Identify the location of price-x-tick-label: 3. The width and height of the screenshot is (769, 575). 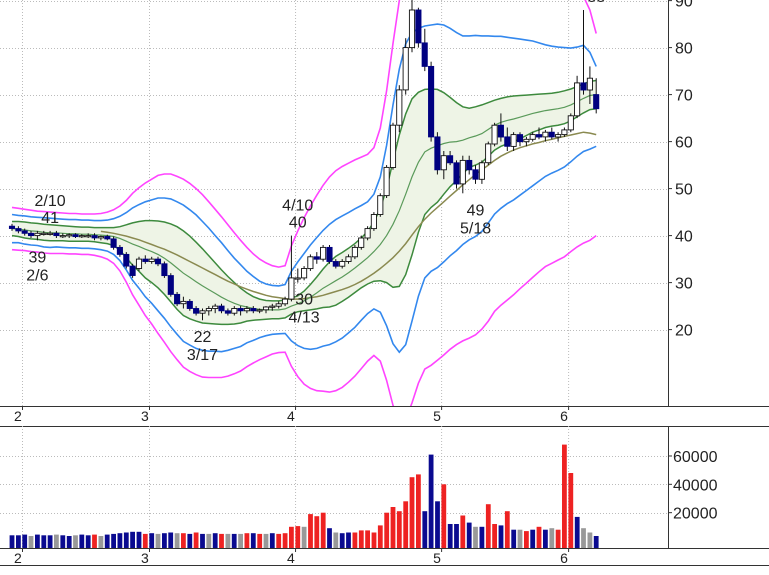
(145, 416).